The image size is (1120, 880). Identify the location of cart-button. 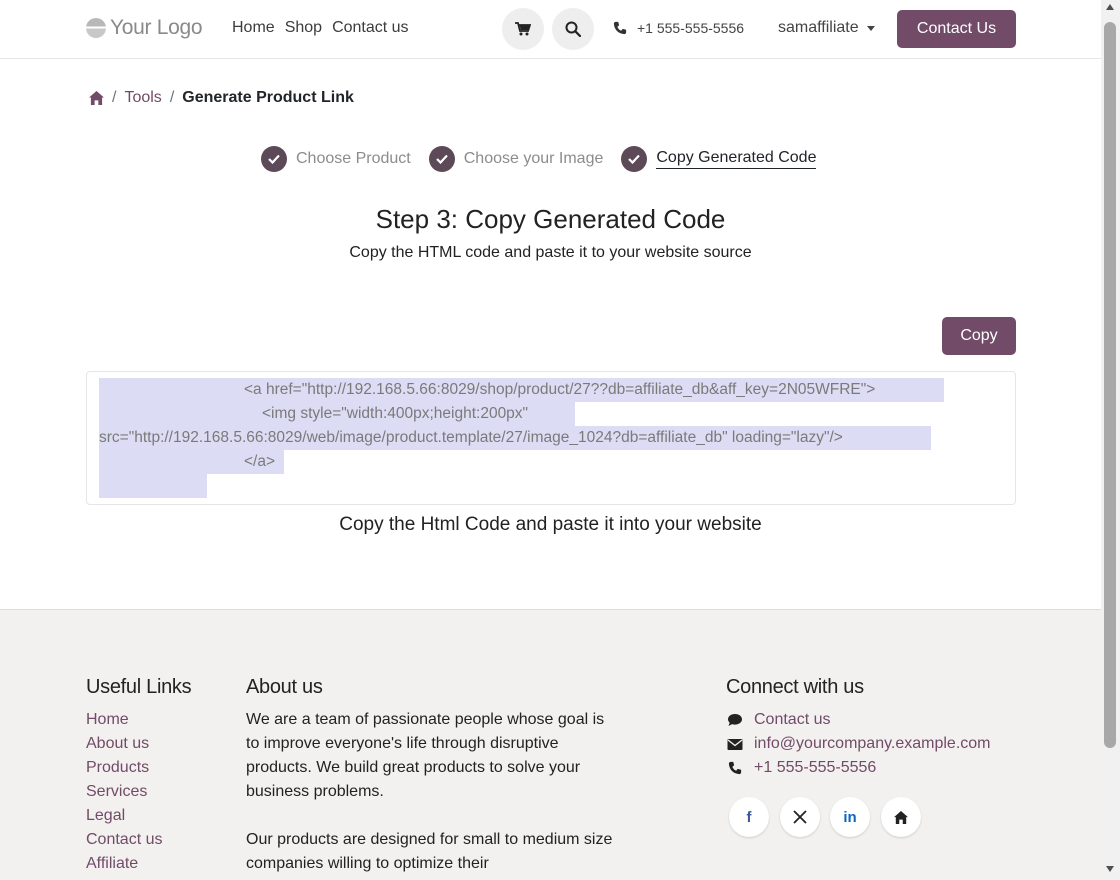
(523, 29).